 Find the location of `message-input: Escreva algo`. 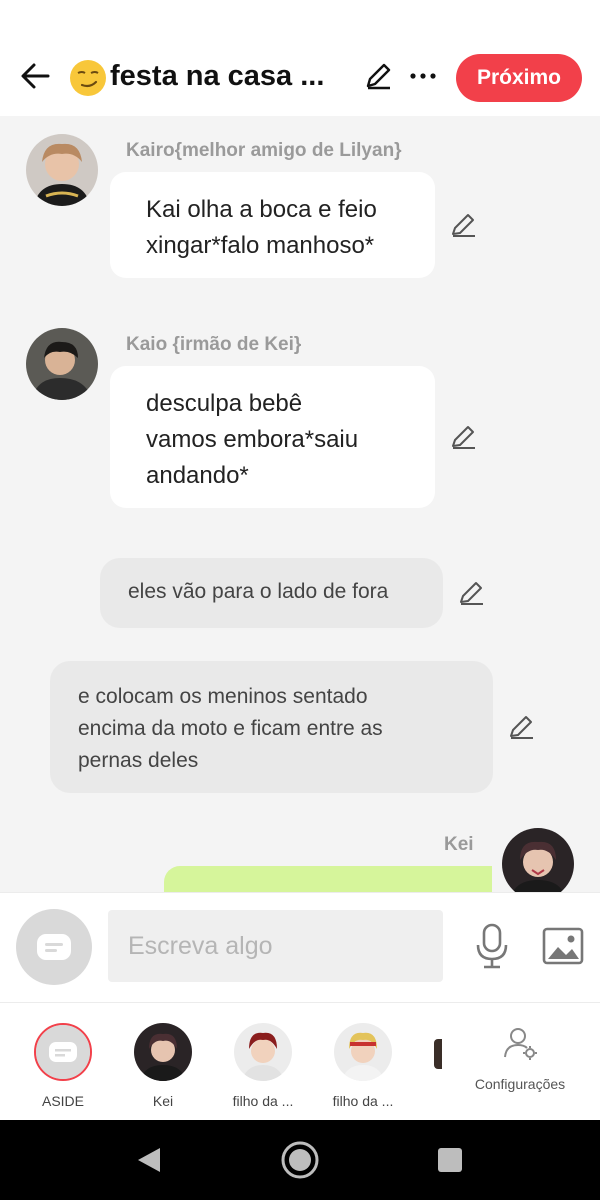

message-input: Escreva algo is located at coordinates (275, 946).